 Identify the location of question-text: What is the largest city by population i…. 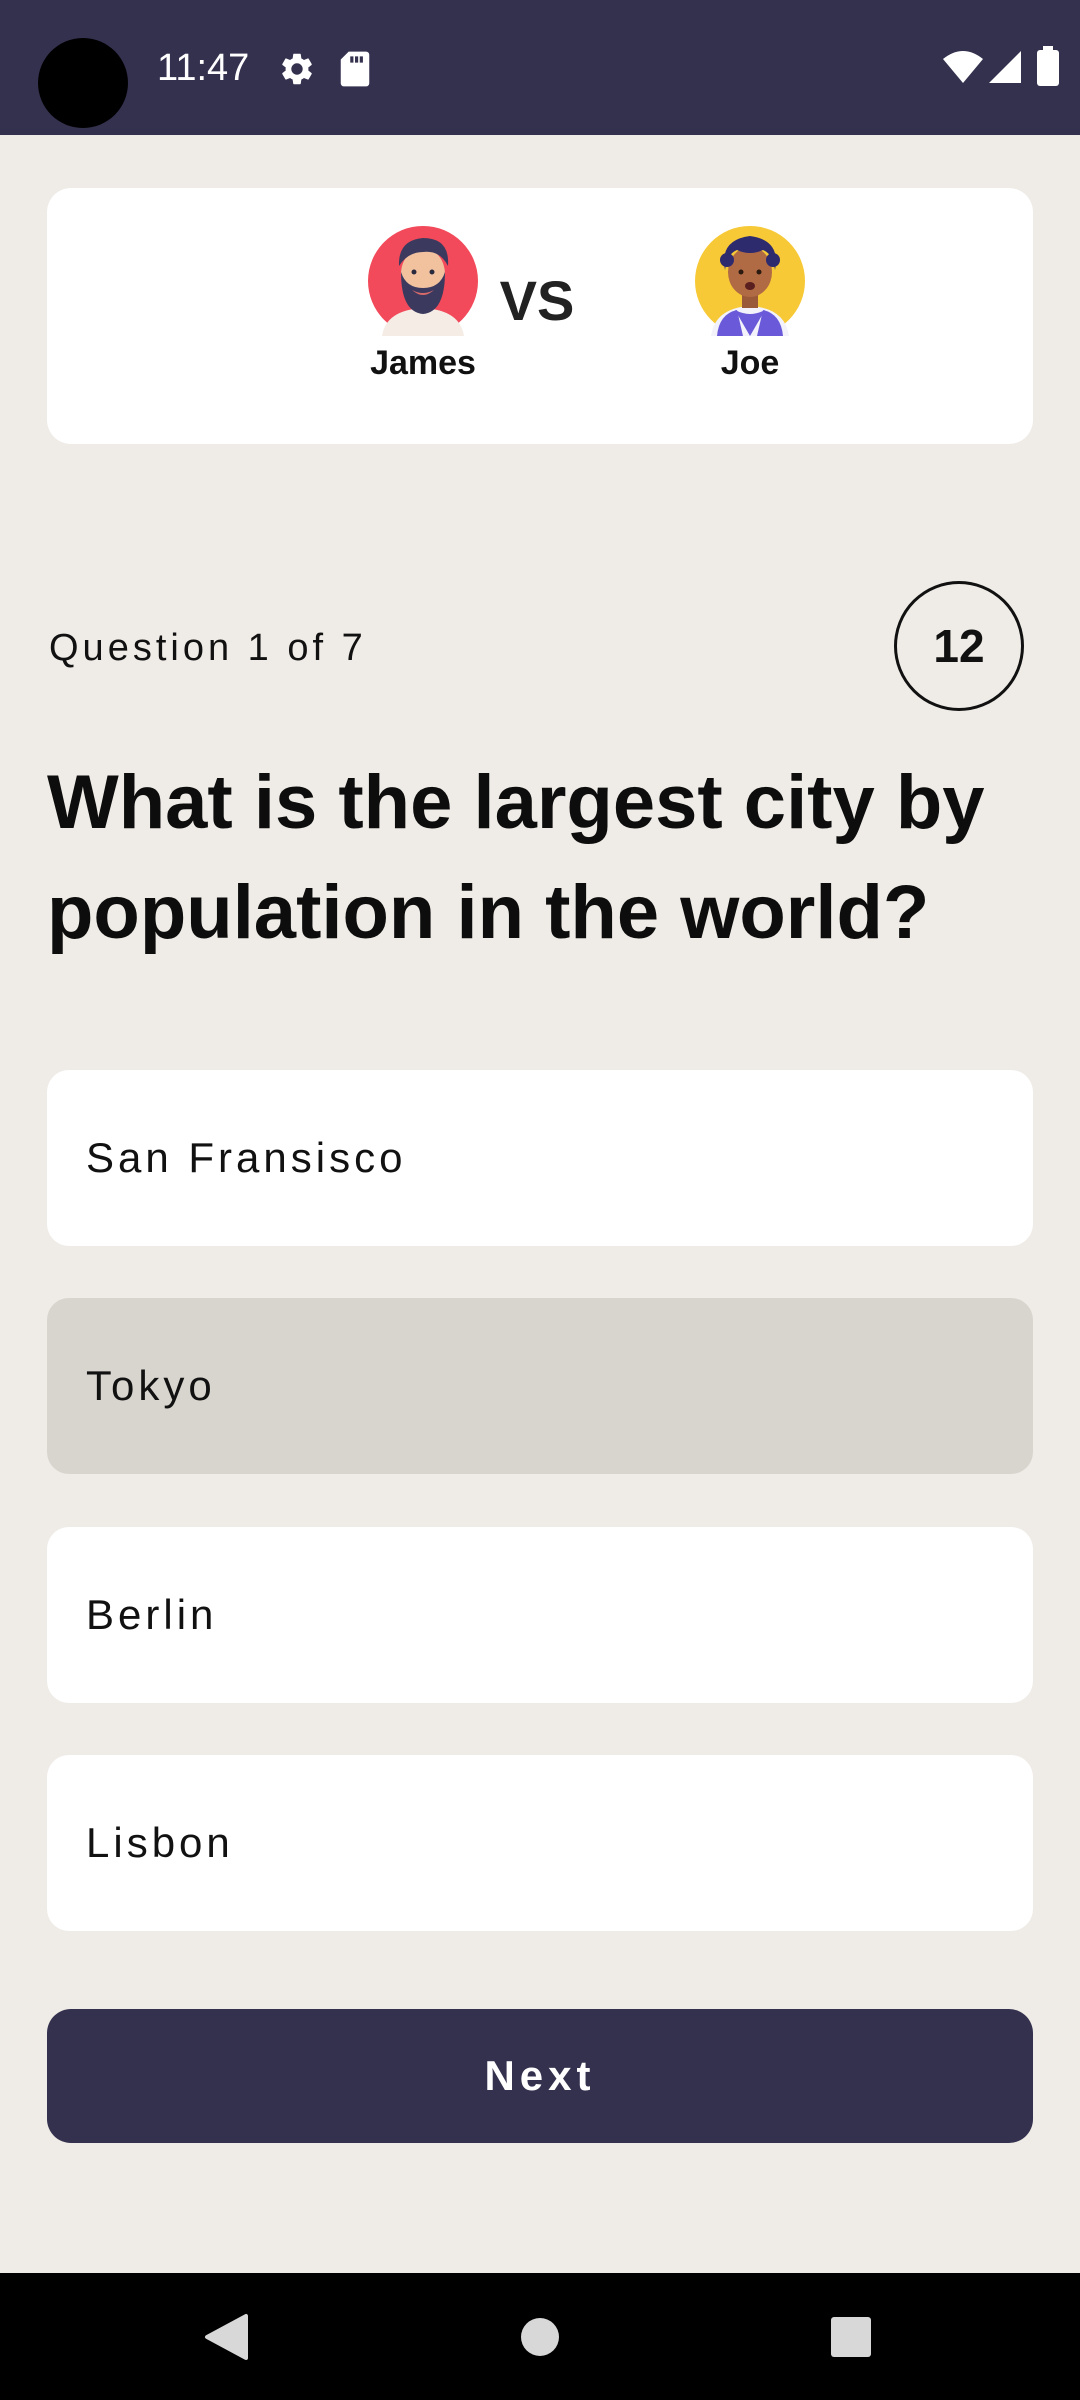
(516, 857).